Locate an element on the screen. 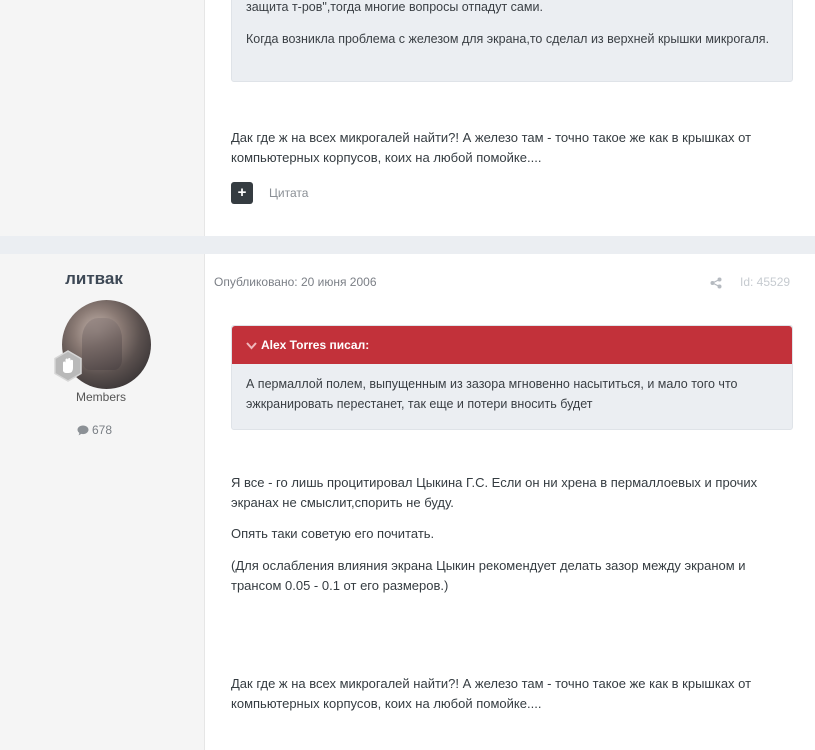  quote-author: Alex Torres писал: is located at coordinates (315, 345).